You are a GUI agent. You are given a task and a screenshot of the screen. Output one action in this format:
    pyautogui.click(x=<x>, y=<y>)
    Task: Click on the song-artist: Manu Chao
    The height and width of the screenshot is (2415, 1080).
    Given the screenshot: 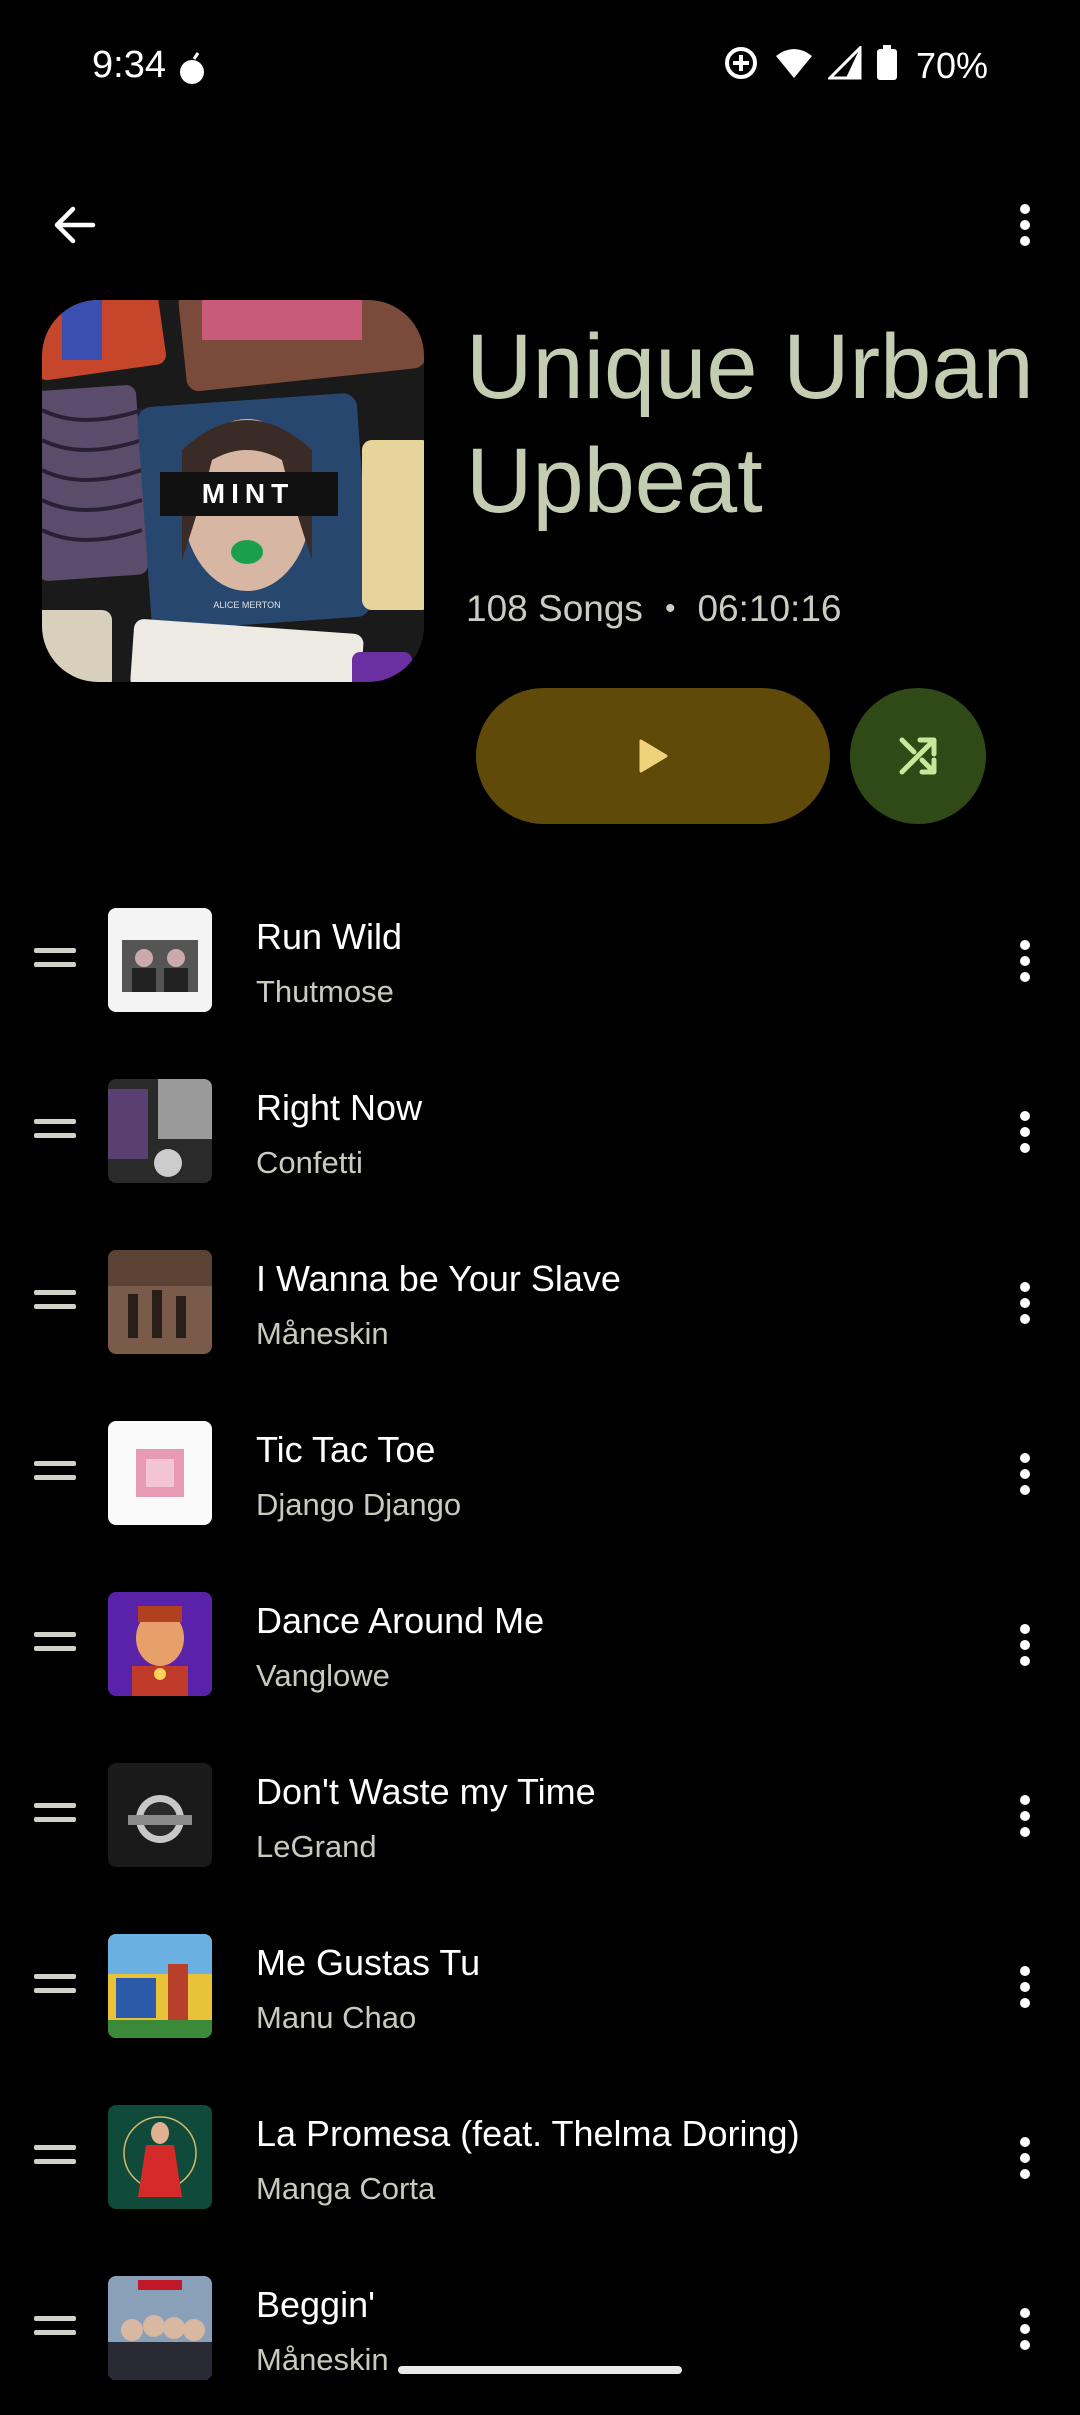 What is the action you would take?
    pyautogui.click(x=336, y=2017)
    